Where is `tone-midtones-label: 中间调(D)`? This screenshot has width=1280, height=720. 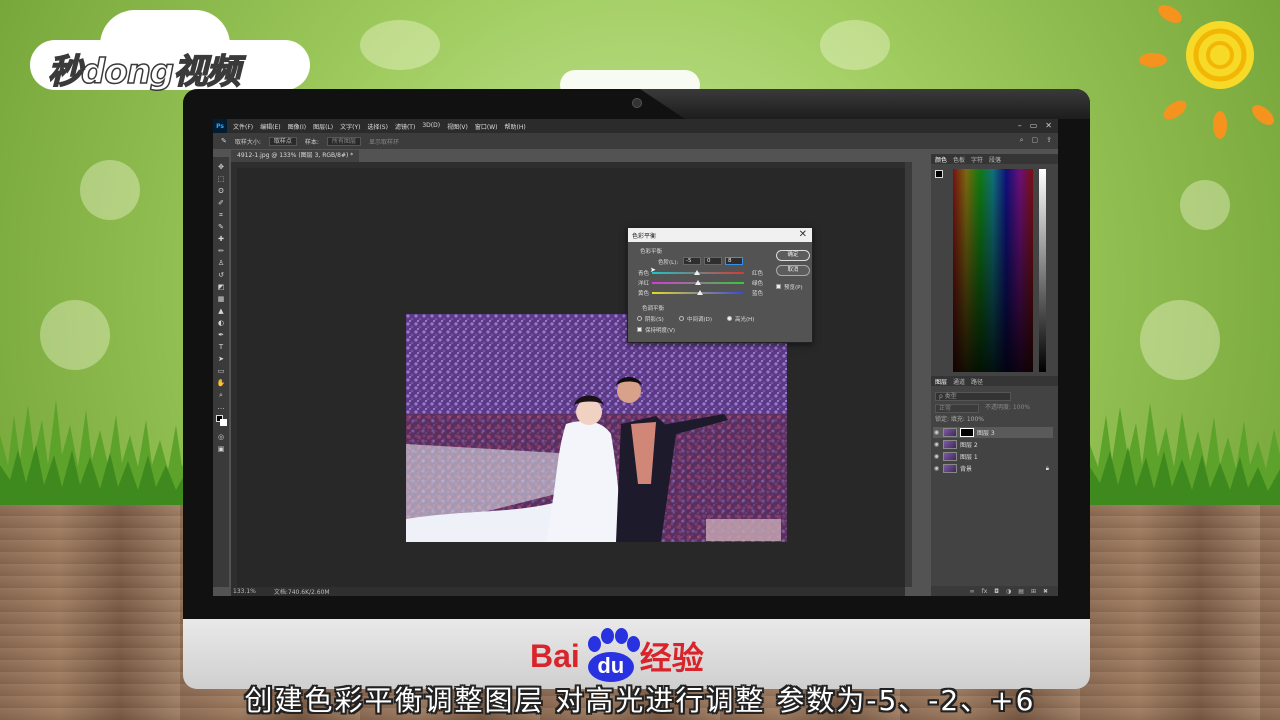
tone-midtones-label: 中间调(D) is located at coordinates (699, 319).